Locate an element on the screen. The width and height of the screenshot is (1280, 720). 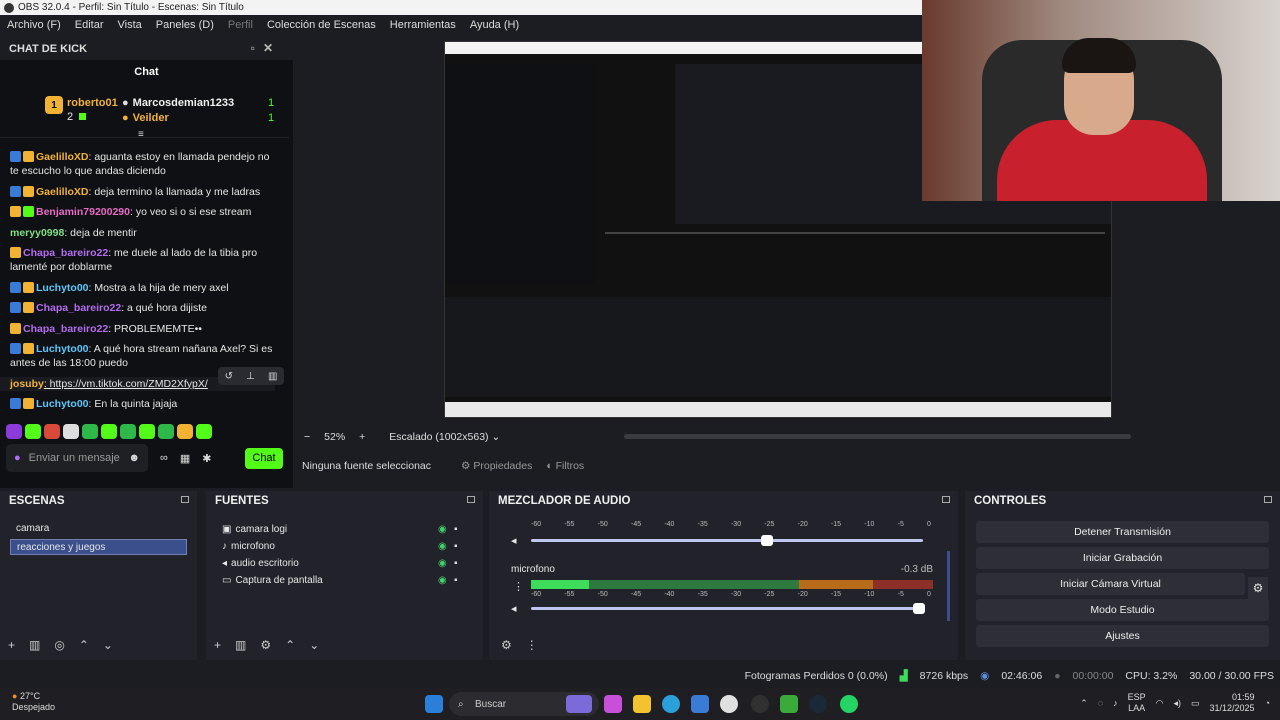
menu-vista: Vista is located at coordinates (130, 25).